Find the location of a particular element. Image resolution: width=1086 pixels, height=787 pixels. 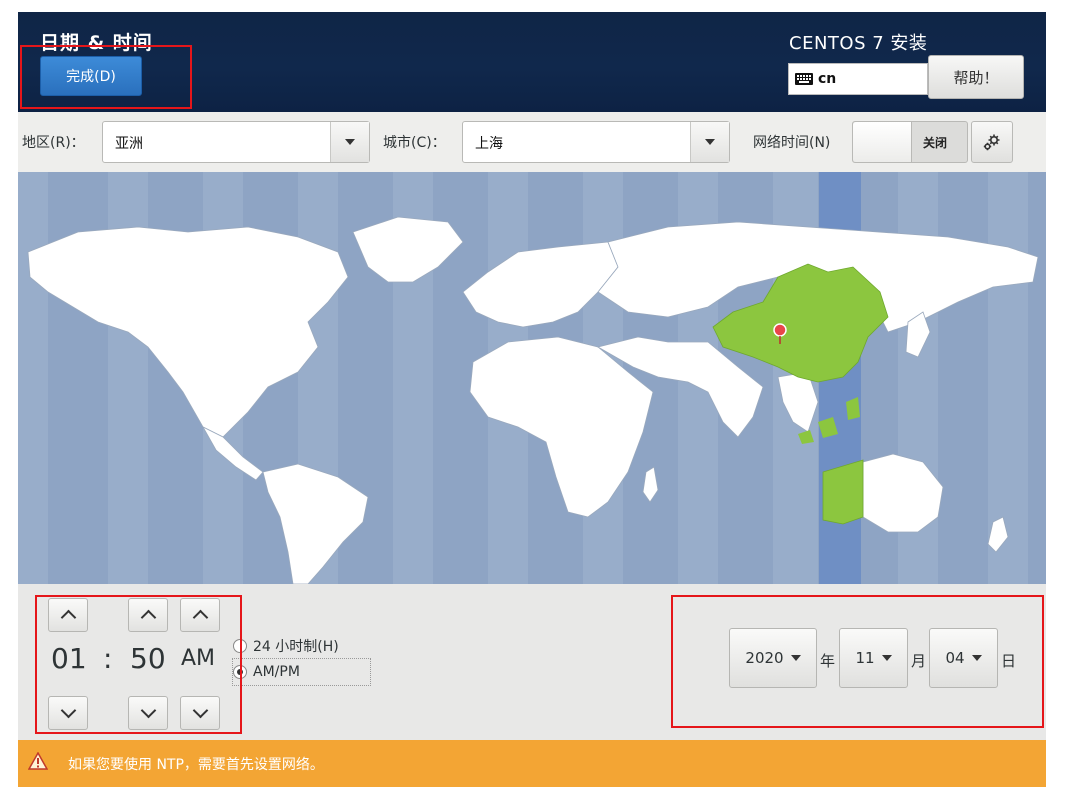

format-24h-option: 24 小时制(H) is located at coordinates (286, 646).